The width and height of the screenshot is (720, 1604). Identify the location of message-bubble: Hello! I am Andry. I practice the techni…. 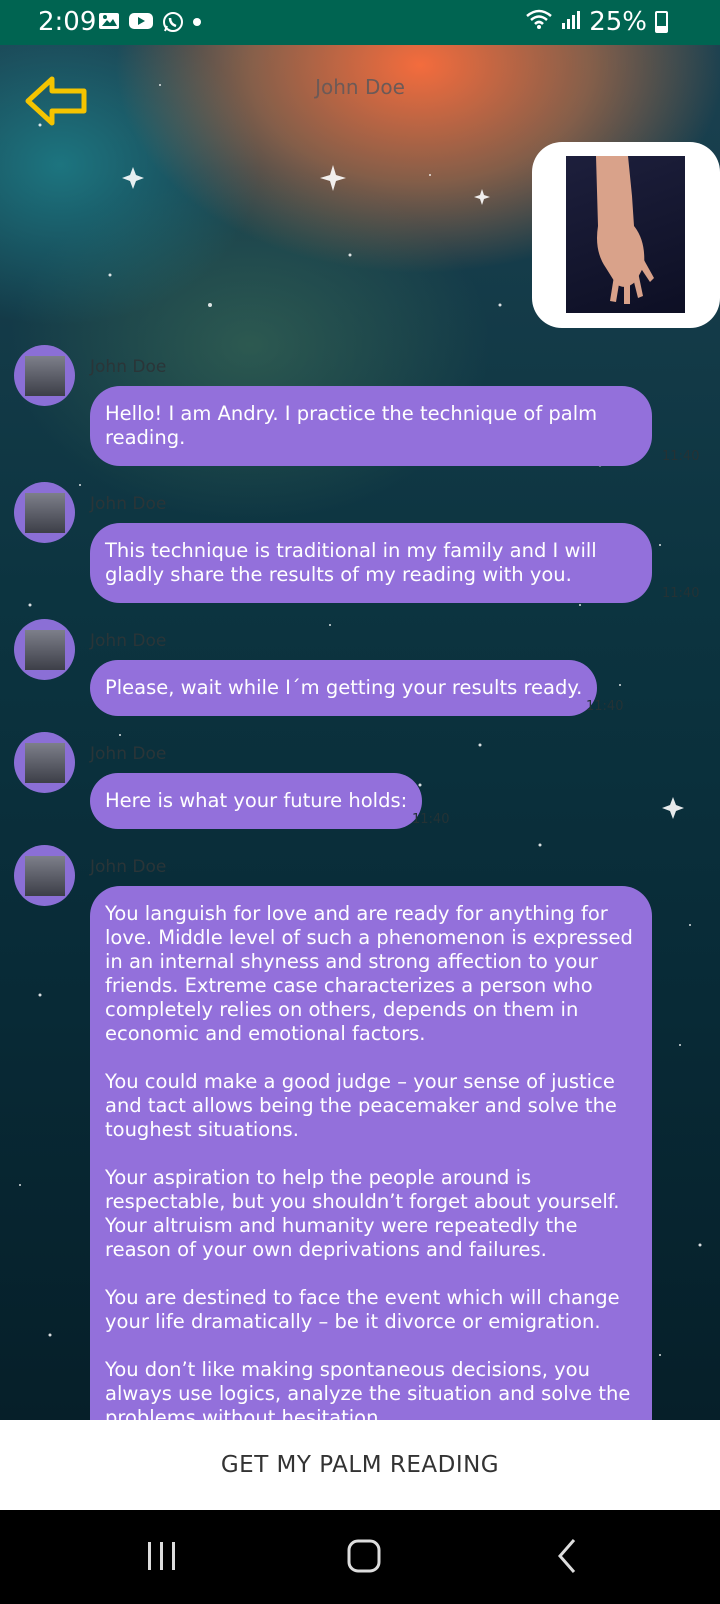
(371, 426).